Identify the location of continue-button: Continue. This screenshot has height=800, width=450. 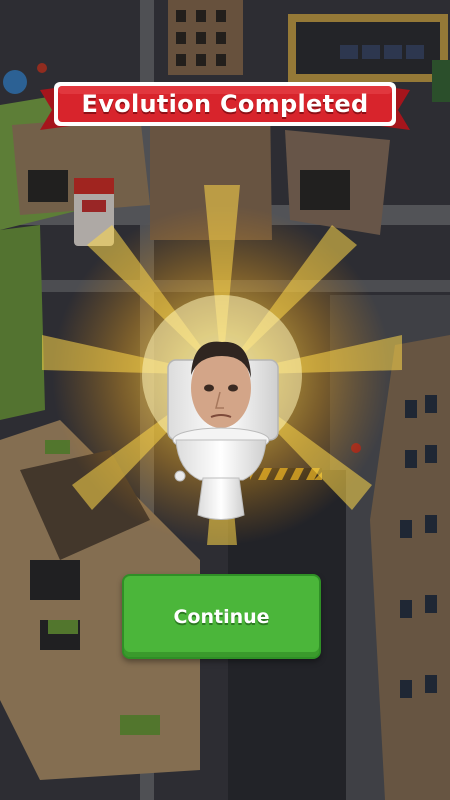
(221, 616).